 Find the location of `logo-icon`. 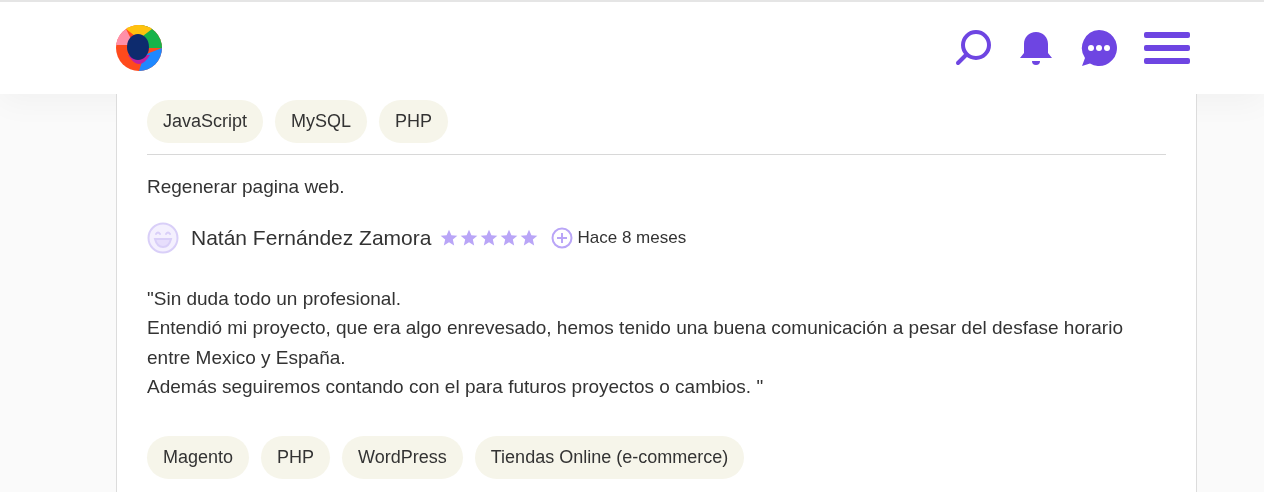

logo-icon is located at coordinates (139, 48).